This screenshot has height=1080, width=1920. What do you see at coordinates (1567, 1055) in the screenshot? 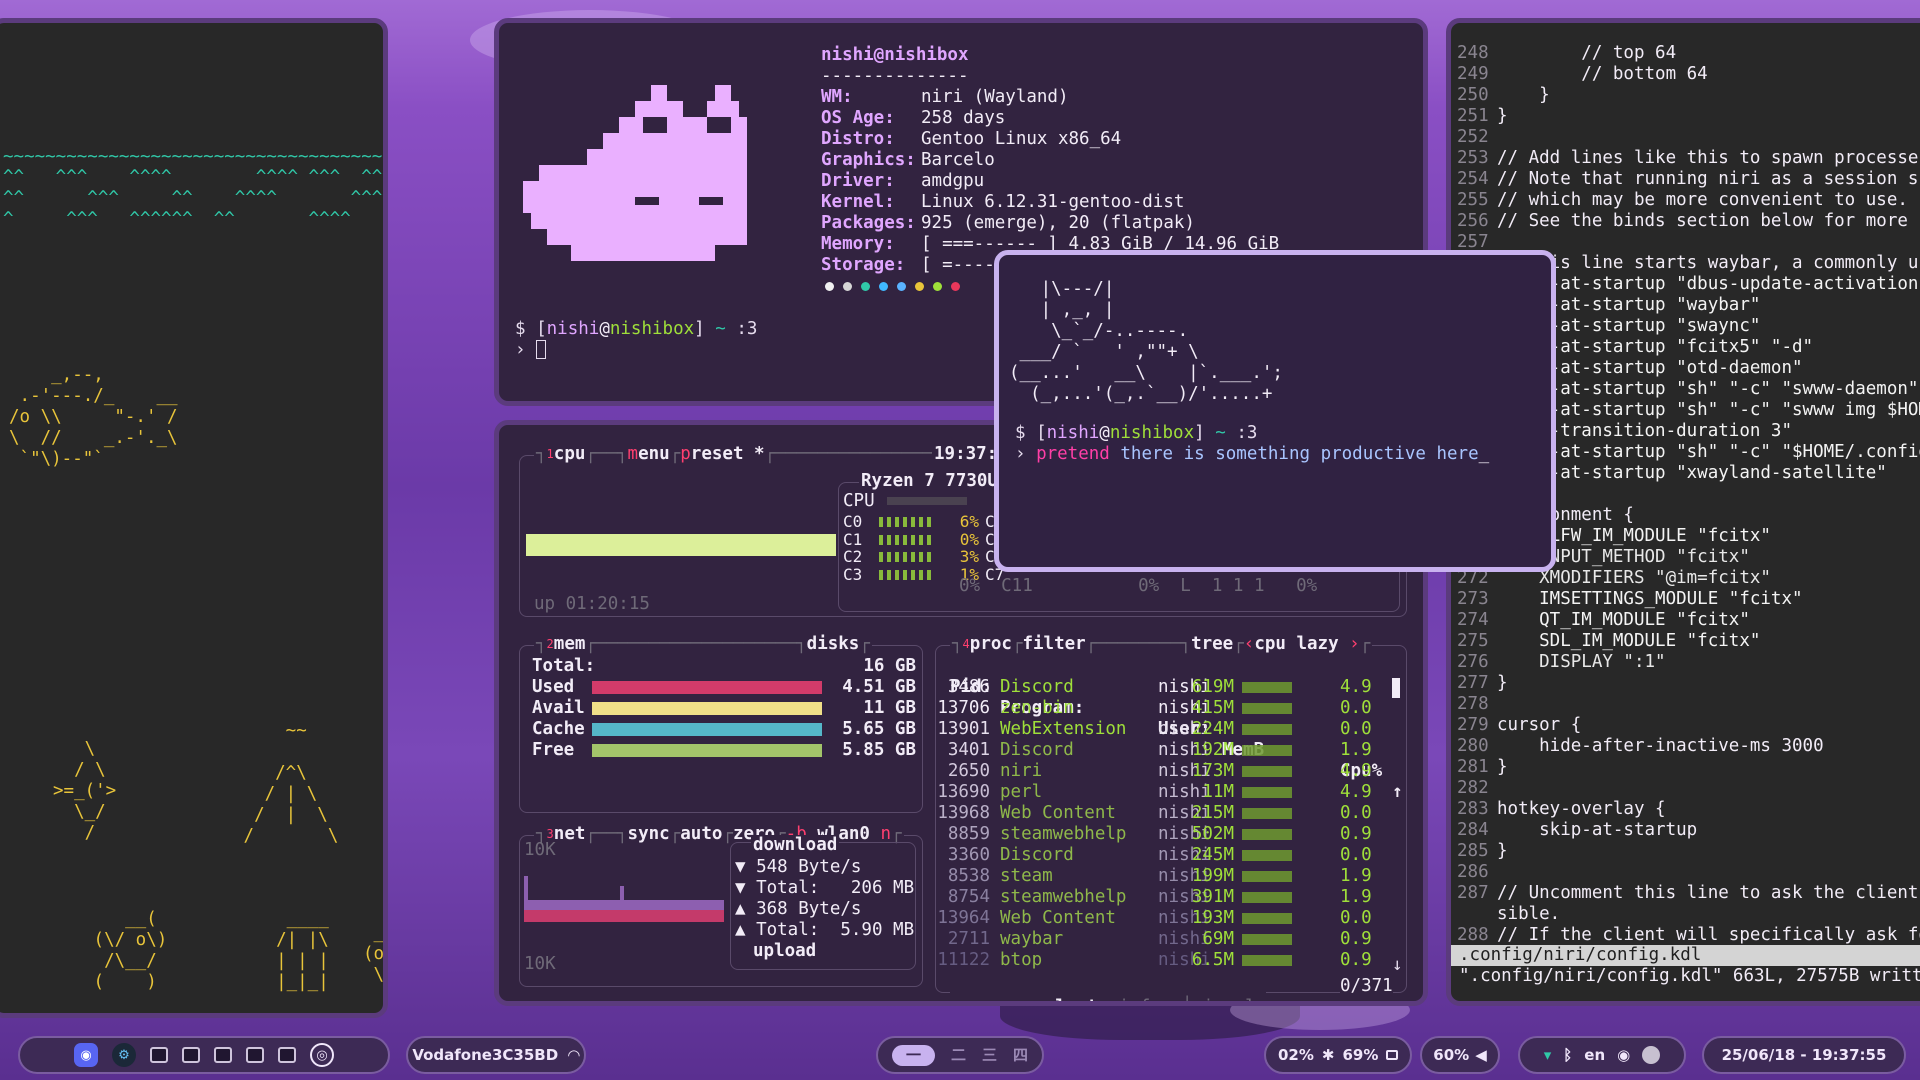
I see `bluetooth-icon: ᛒ` at bounding box center [1567, 1055].